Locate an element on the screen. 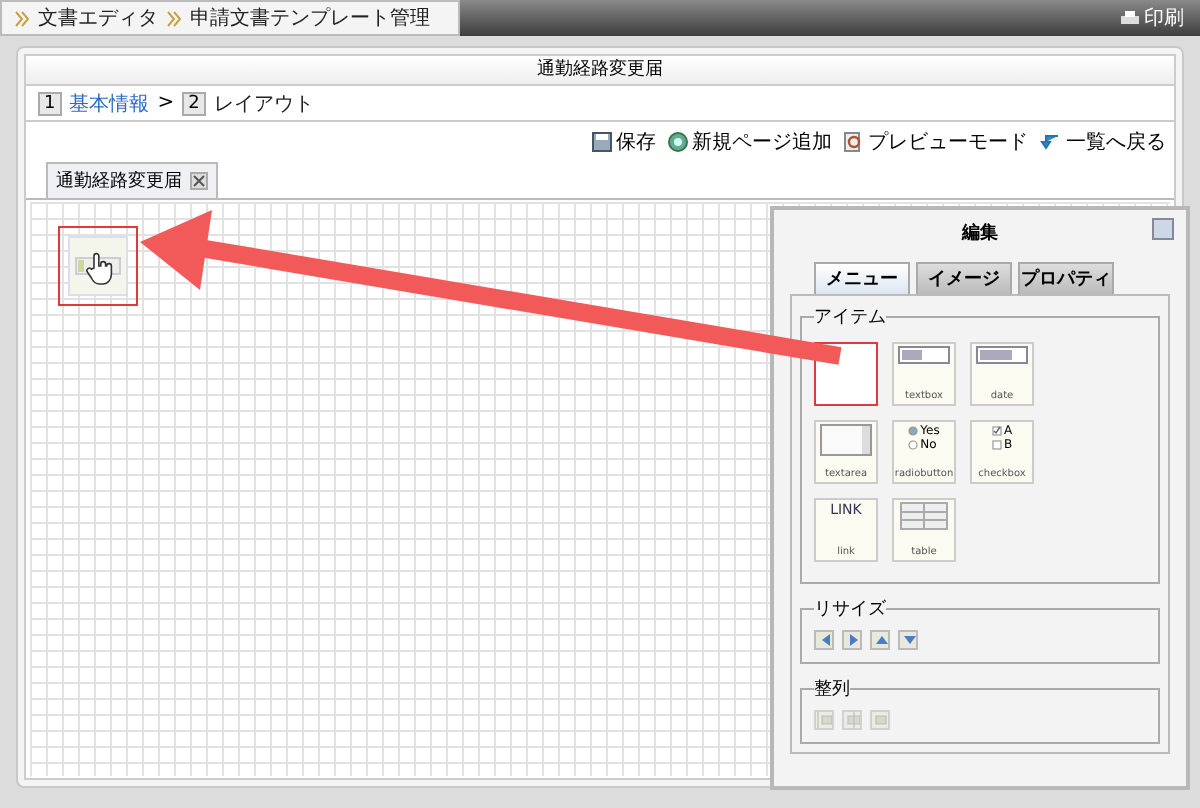 This screenshot has height=808, width=1200. dialog-title: 編集 is located at coordinates (980, 233).